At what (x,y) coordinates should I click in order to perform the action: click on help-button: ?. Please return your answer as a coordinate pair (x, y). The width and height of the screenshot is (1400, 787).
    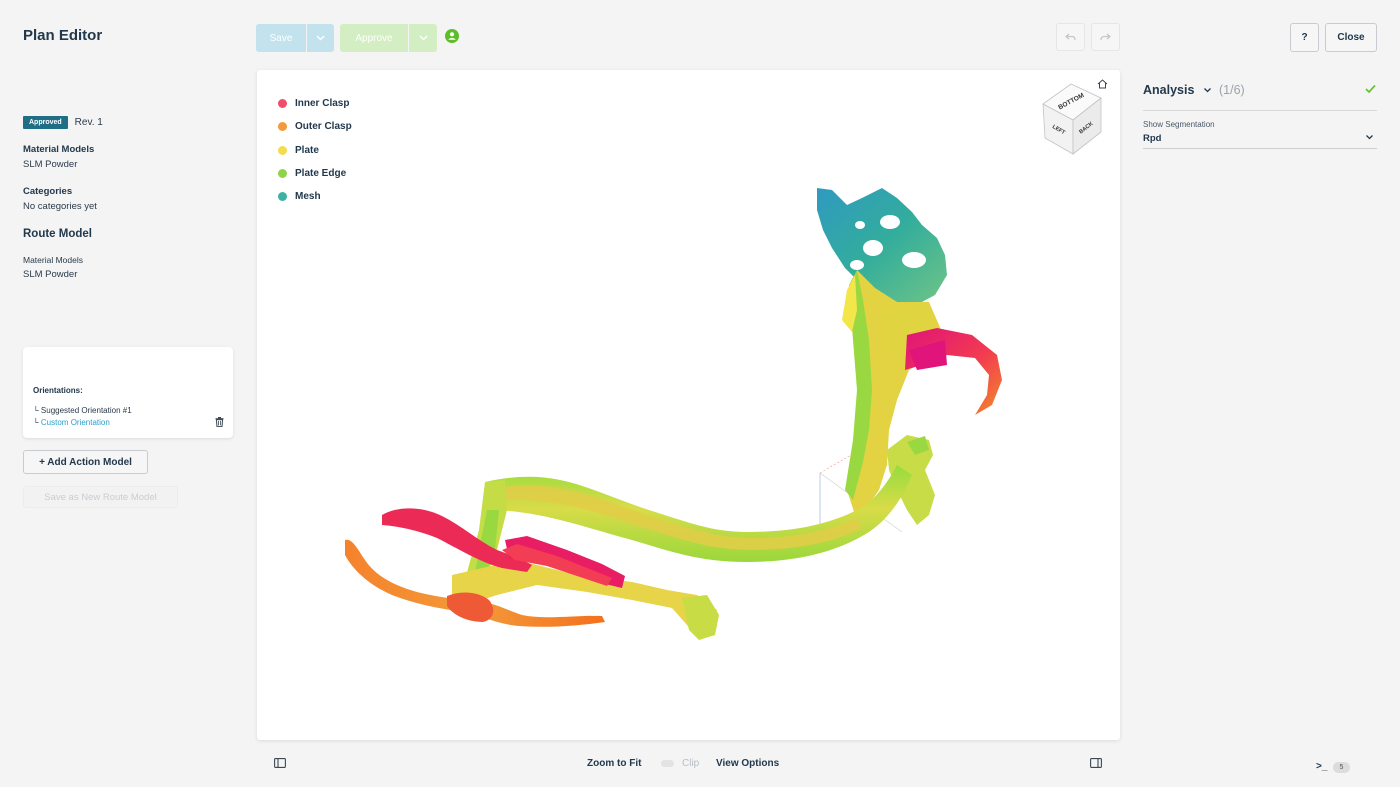
    Looking at the image, I should click on (1304, 37).